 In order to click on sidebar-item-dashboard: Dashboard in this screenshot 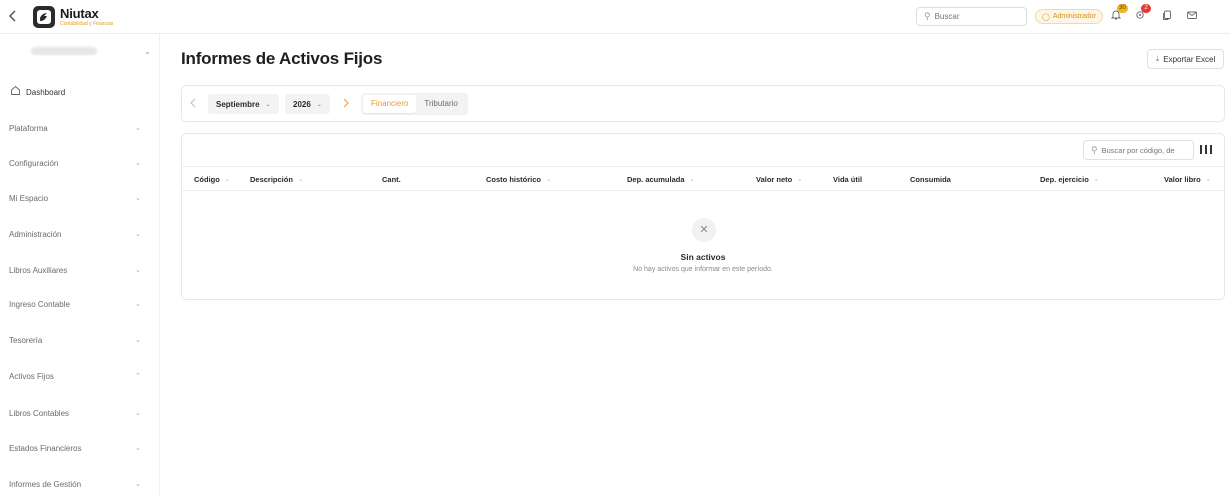, I will do `click(80, 92)`.